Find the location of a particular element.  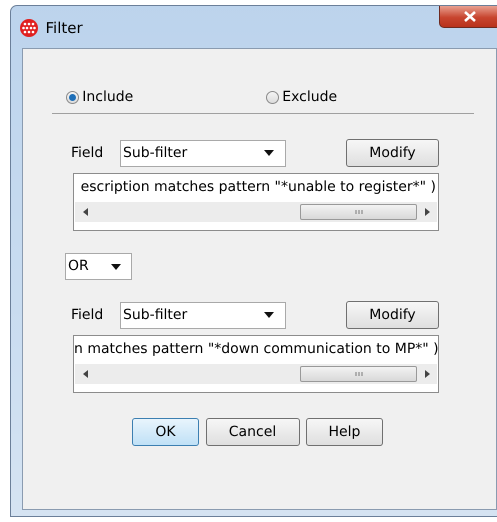

dialog-button: OK is located at coordinates (165, 432).